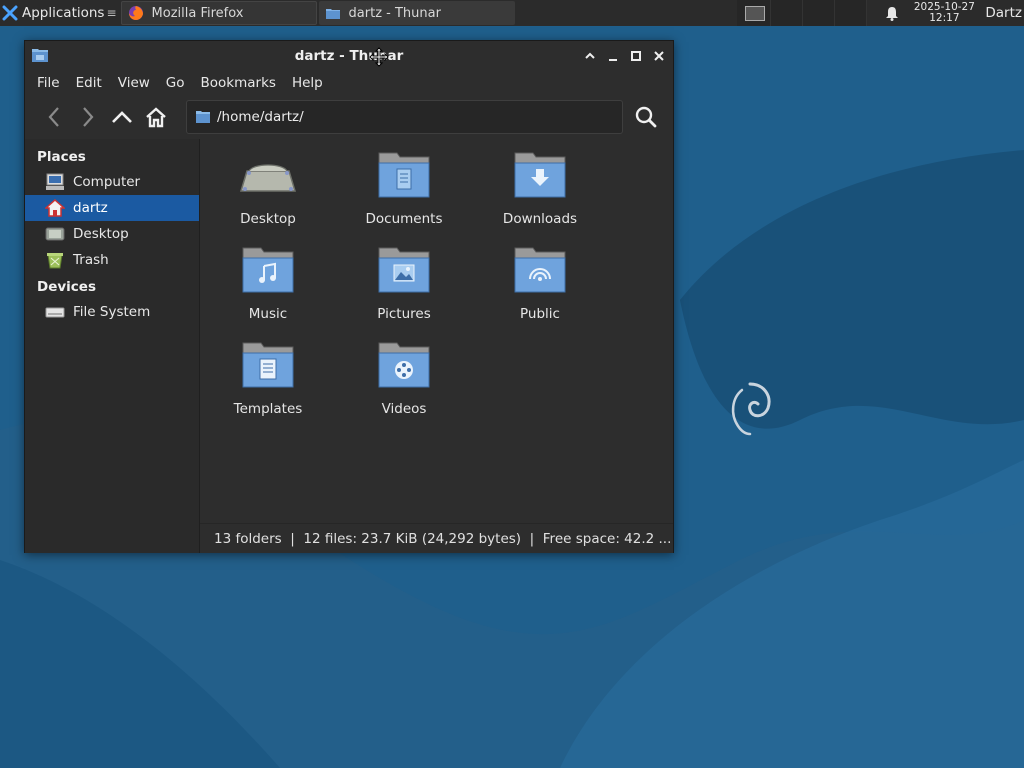 The image size is (1024, 768). I want to click on workspace-window-thumbnail, so click(754, 13).